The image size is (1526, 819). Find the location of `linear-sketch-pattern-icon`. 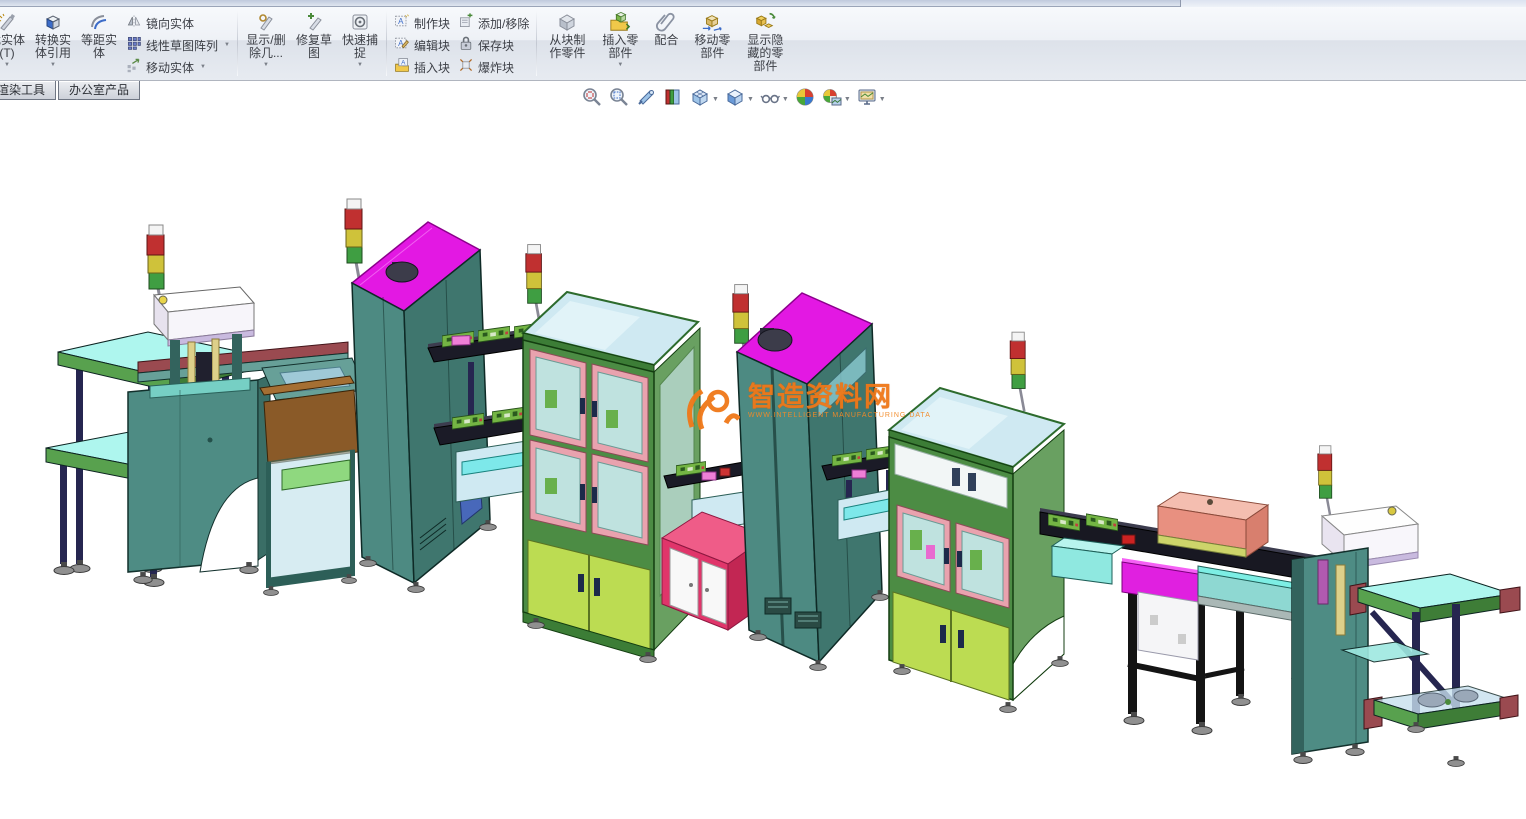

linear-sketch-pattern-icon is located at coordinates (134, 45).